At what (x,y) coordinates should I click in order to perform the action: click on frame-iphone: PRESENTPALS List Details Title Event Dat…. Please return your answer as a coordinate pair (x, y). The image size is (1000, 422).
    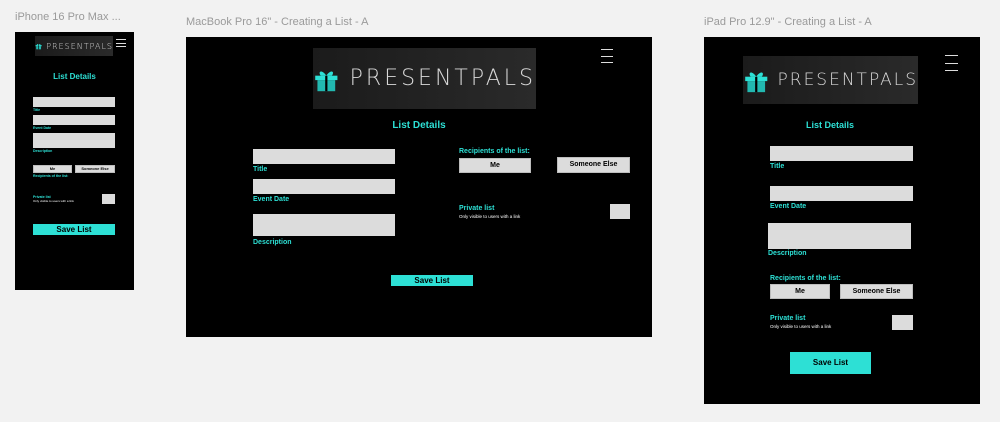
    Looking at the image, I should click on (74, 161).